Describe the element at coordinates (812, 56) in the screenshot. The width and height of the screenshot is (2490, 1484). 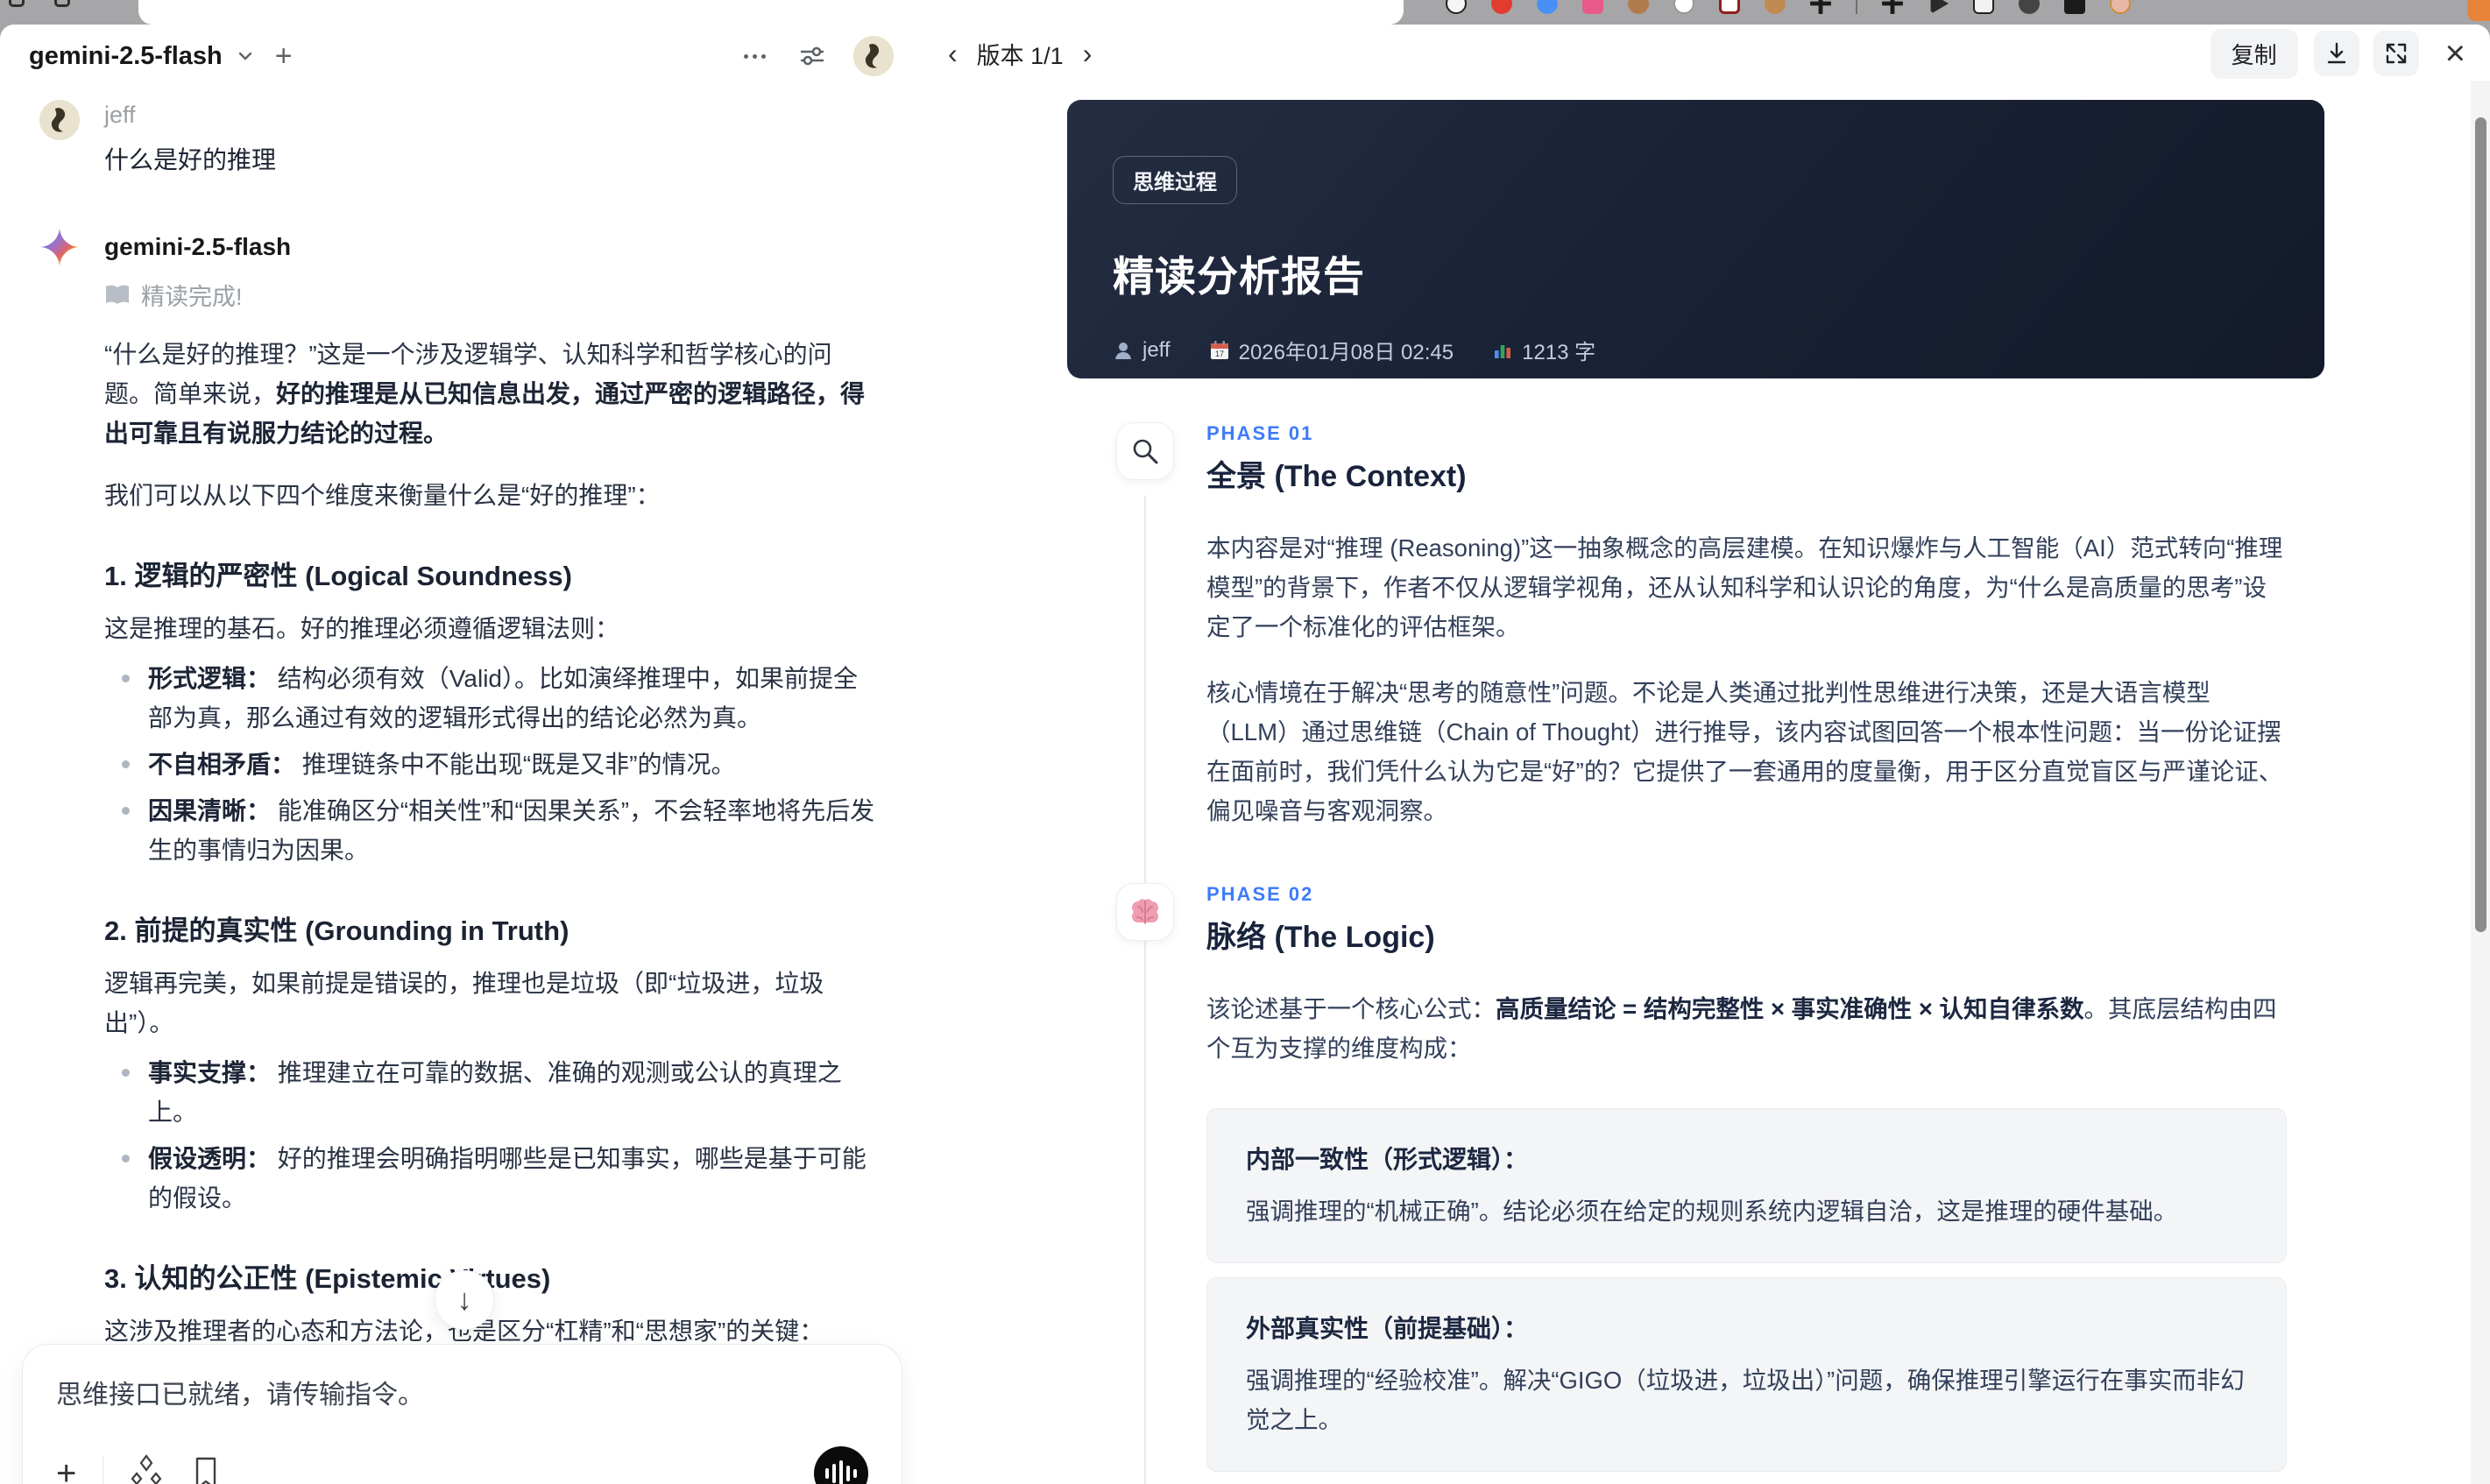
I see `settings-sliders-icon` at that location.